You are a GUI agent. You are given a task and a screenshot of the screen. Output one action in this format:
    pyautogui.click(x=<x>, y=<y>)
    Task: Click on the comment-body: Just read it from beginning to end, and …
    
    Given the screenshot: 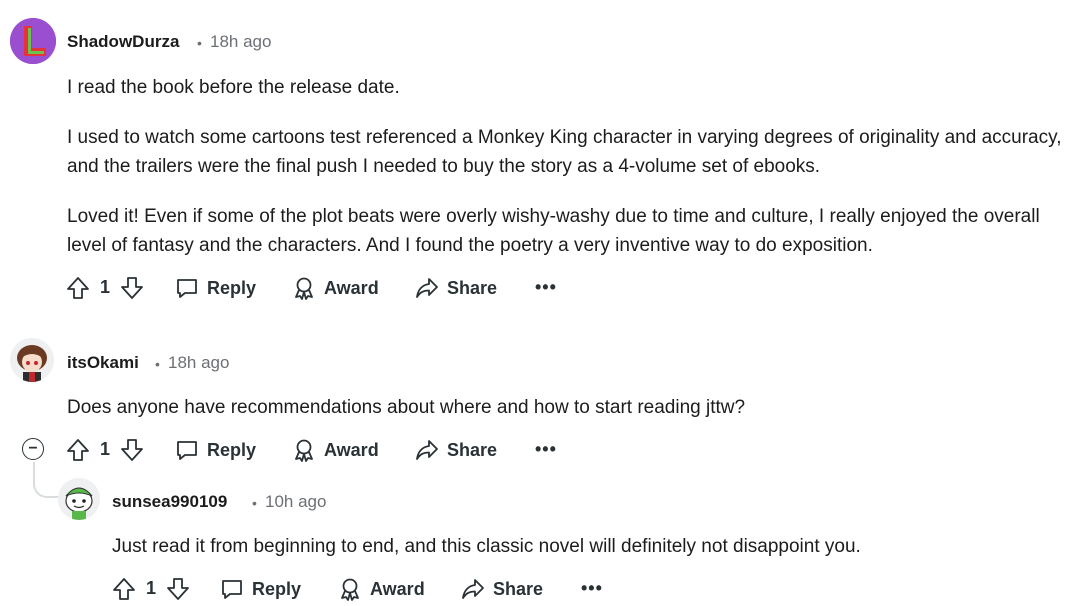 What is the action you would take?
    pyautogui.click(x=592, y=546)
    